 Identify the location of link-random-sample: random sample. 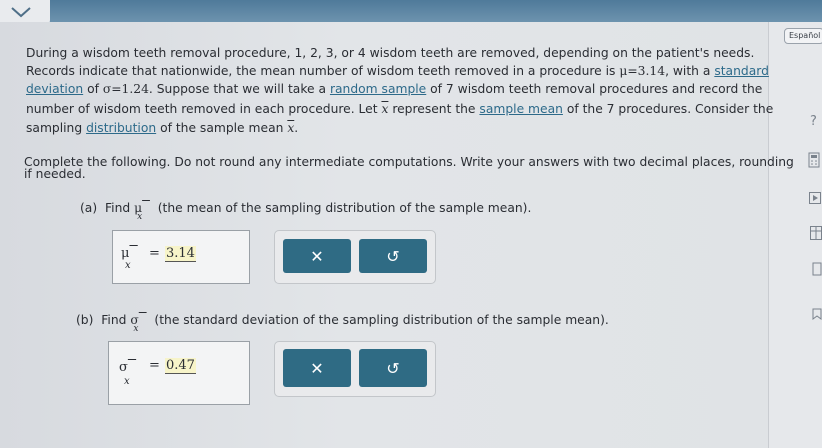
(378, 89).